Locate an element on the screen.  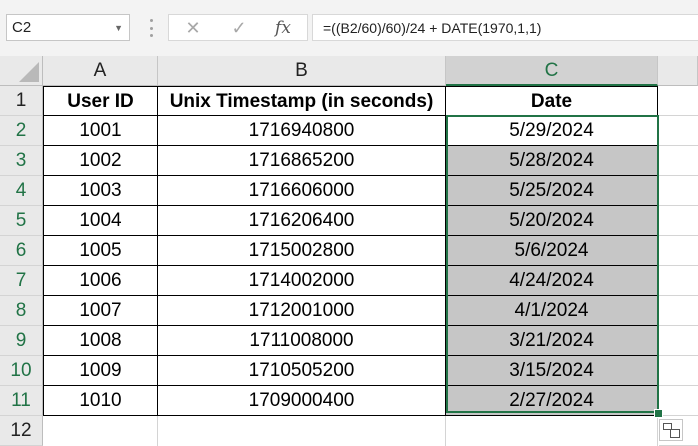
table-cell: 3/21/2024 is located at coordinates (552, 341).